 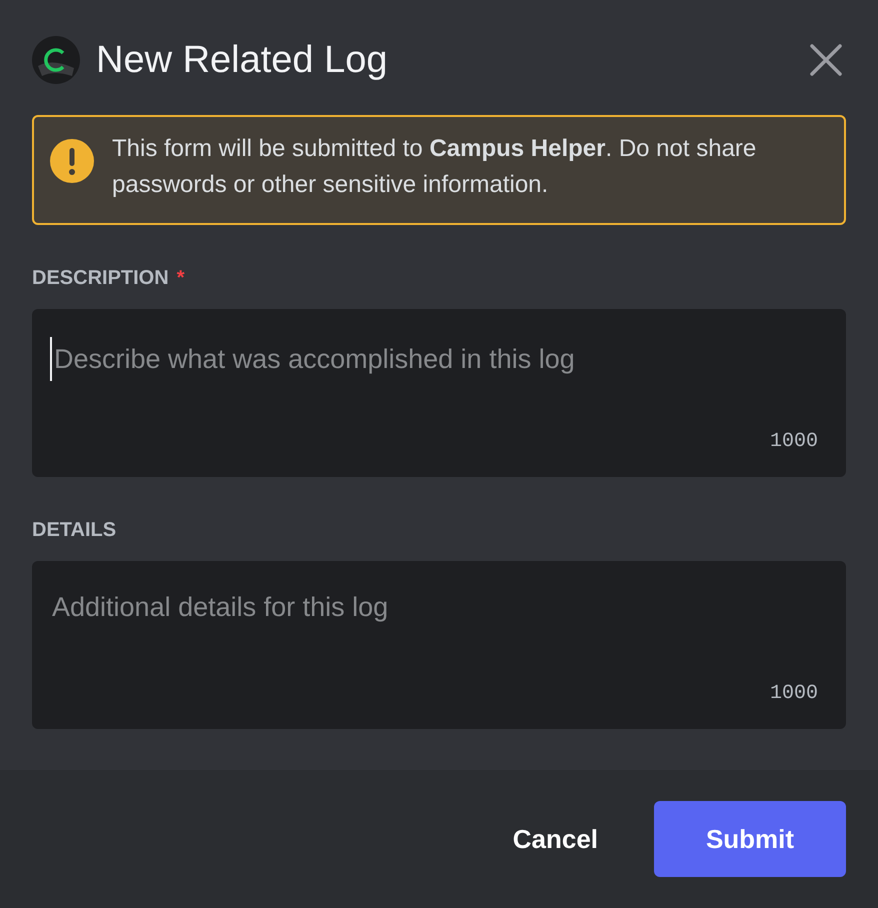 What do you see at coordinates (555, 839) in the screenshot?
I see `cancel-button: Cancel` at bounding box center [555, 839].